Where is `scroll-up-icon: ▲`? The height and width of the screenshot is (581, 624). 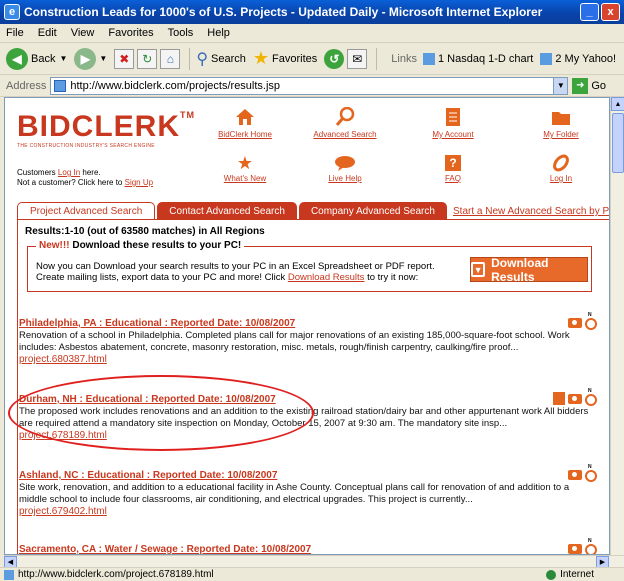
scroll-up-icon: ▲ is located at coordinates (617, 104).